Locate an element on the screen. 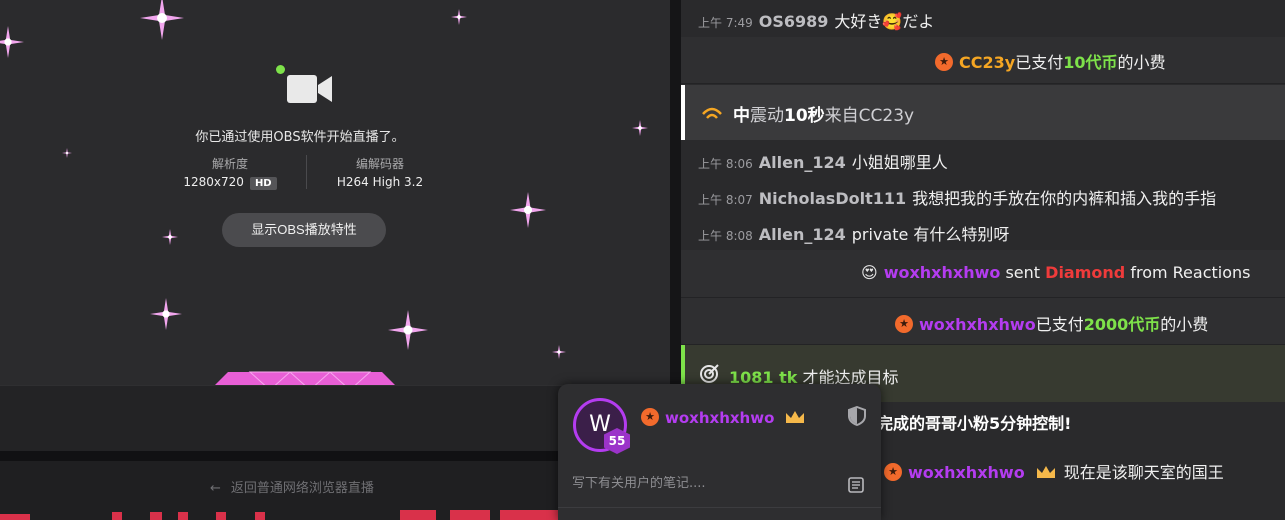 This screenshot has width=1285, height=520. message-username: NicholasDolt111 is located at coordinates (832, 198).